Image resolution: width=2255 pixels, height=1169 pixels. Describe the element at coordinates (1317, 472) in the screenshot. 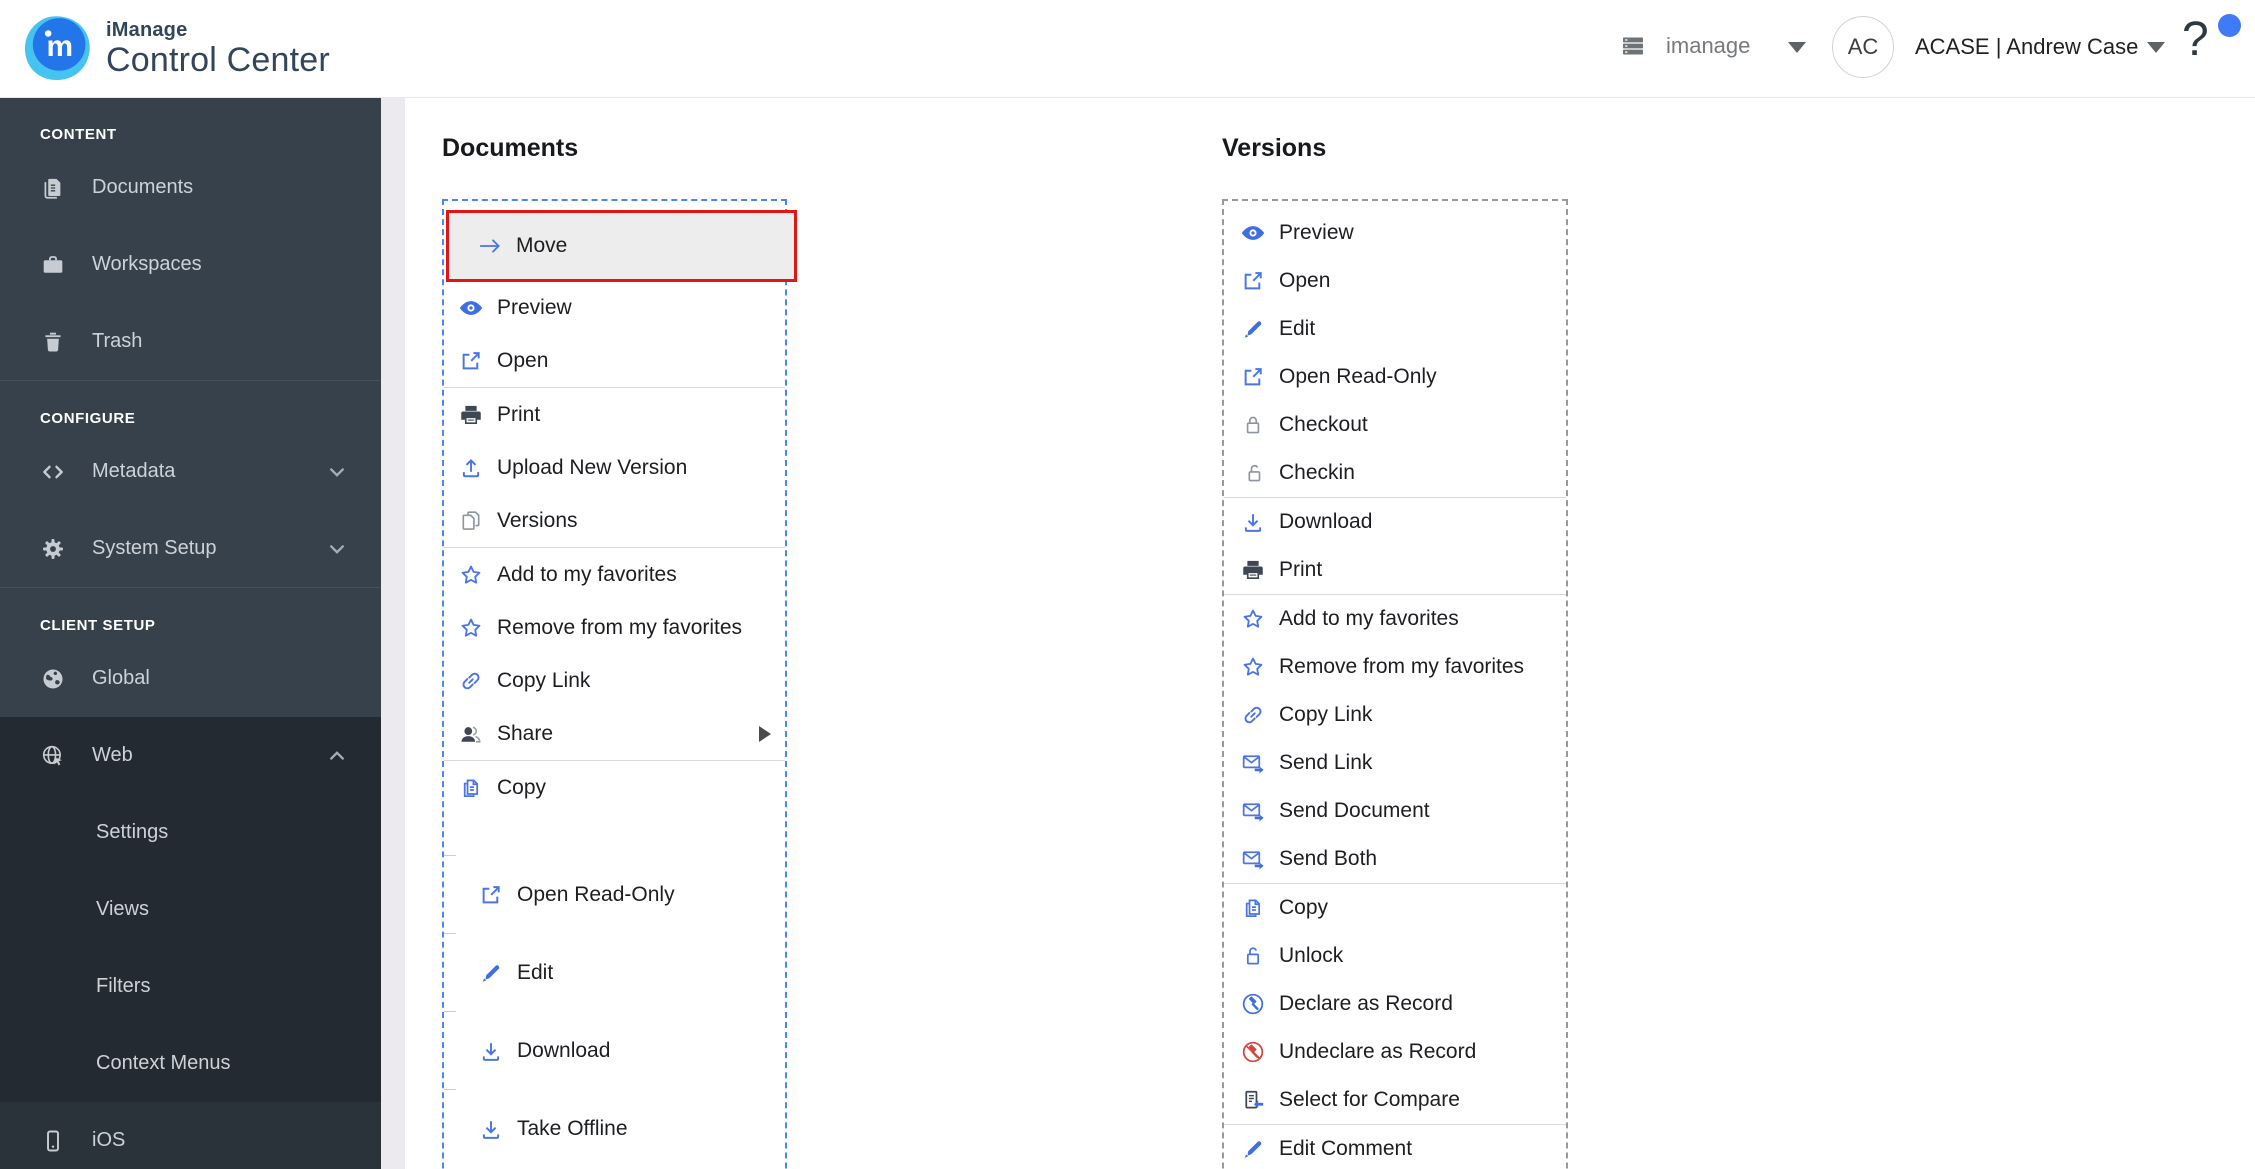

I see `menu-item-label: Checkin` at that location.